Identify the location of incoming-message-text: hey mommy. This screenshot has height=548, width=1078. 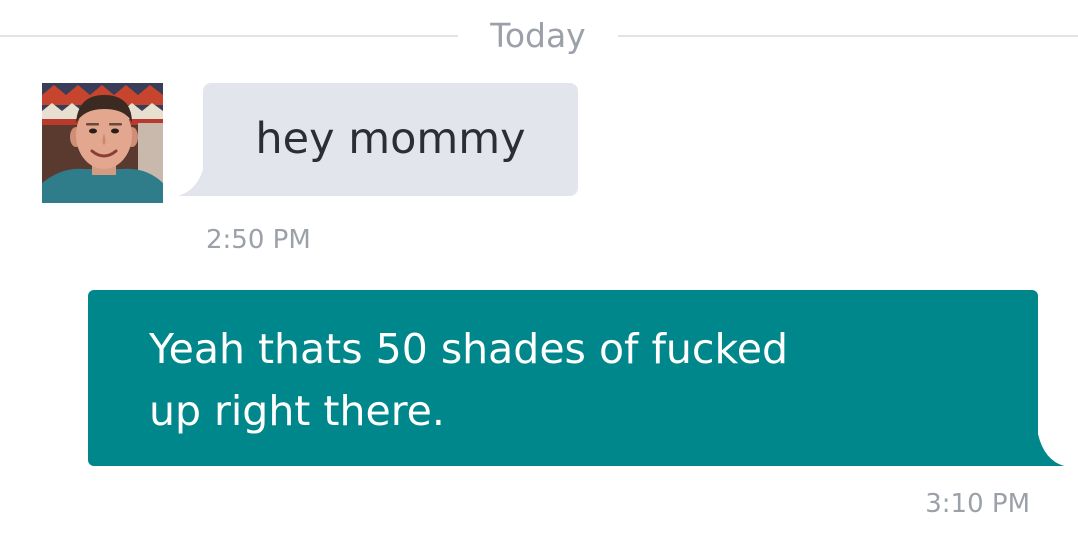
(390, 139).